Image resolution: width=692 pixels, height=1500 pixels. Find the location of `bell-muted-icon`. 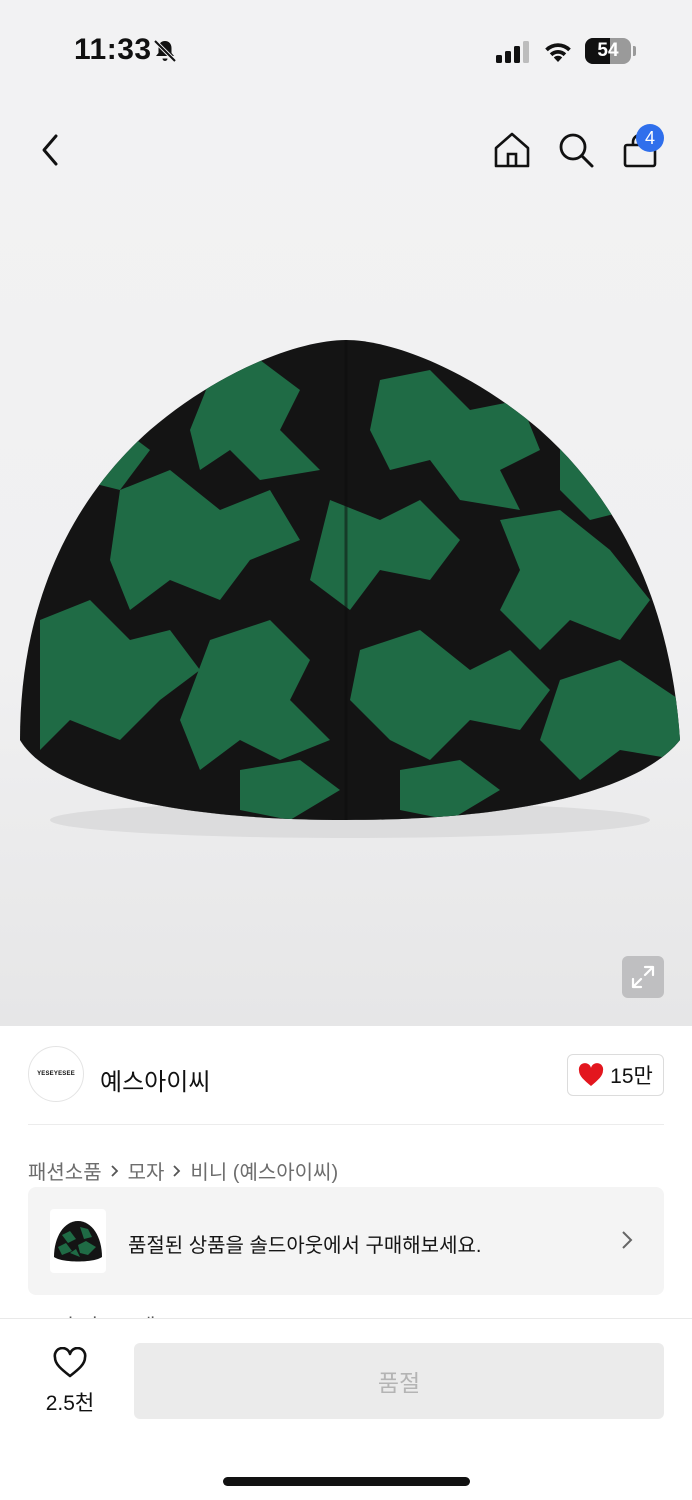

bell-muted-icon is located at coordinates (165, 51).